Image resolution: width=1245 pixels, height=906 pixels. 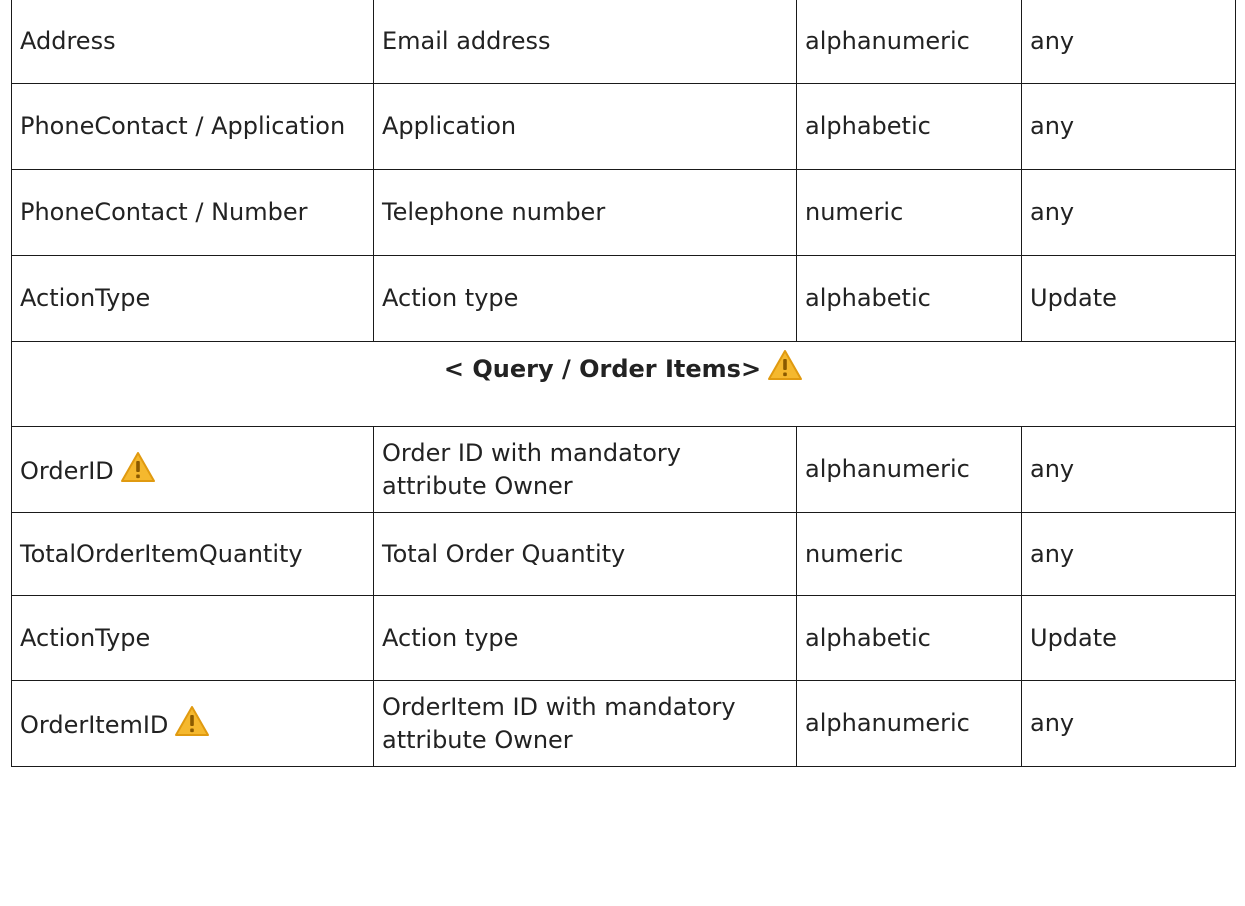 I want to click on description-cell: Telephone number, so click(x=585, y=212).